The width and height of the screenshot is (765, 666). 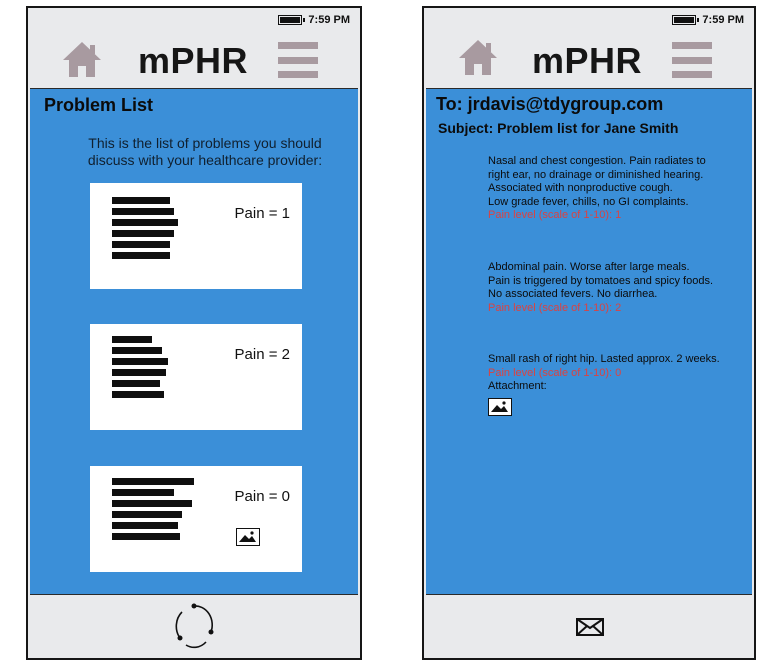 What do you see at coordinates (555, 215) in the screenshot?
I see `pain-level: Pain level (scale of 1-10): 1` at bounding box center [555, 215].